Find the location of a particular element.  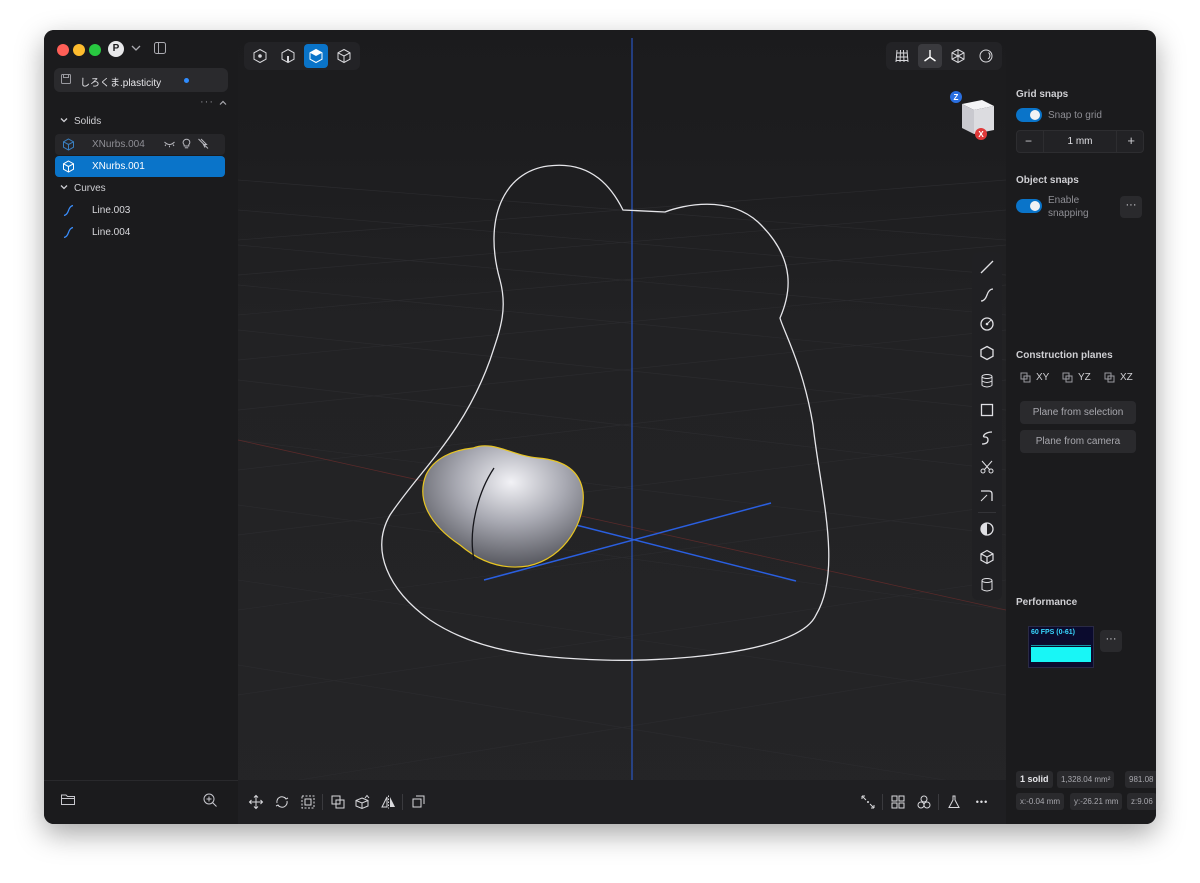

xray-toggle-button is located at coordinates (958, 56).